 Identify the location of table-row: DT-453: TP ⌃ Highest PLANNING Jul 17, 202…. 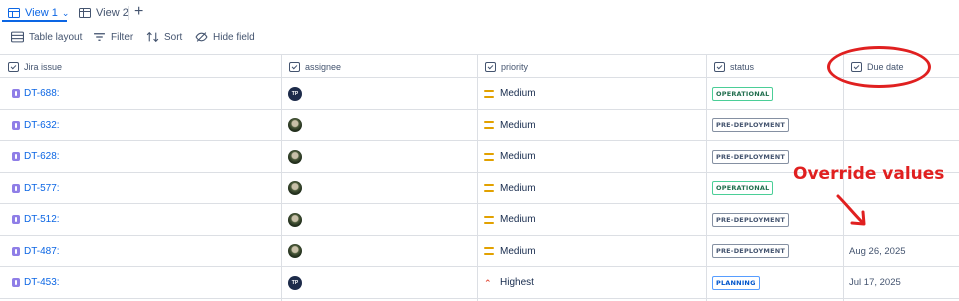
(479, 283).